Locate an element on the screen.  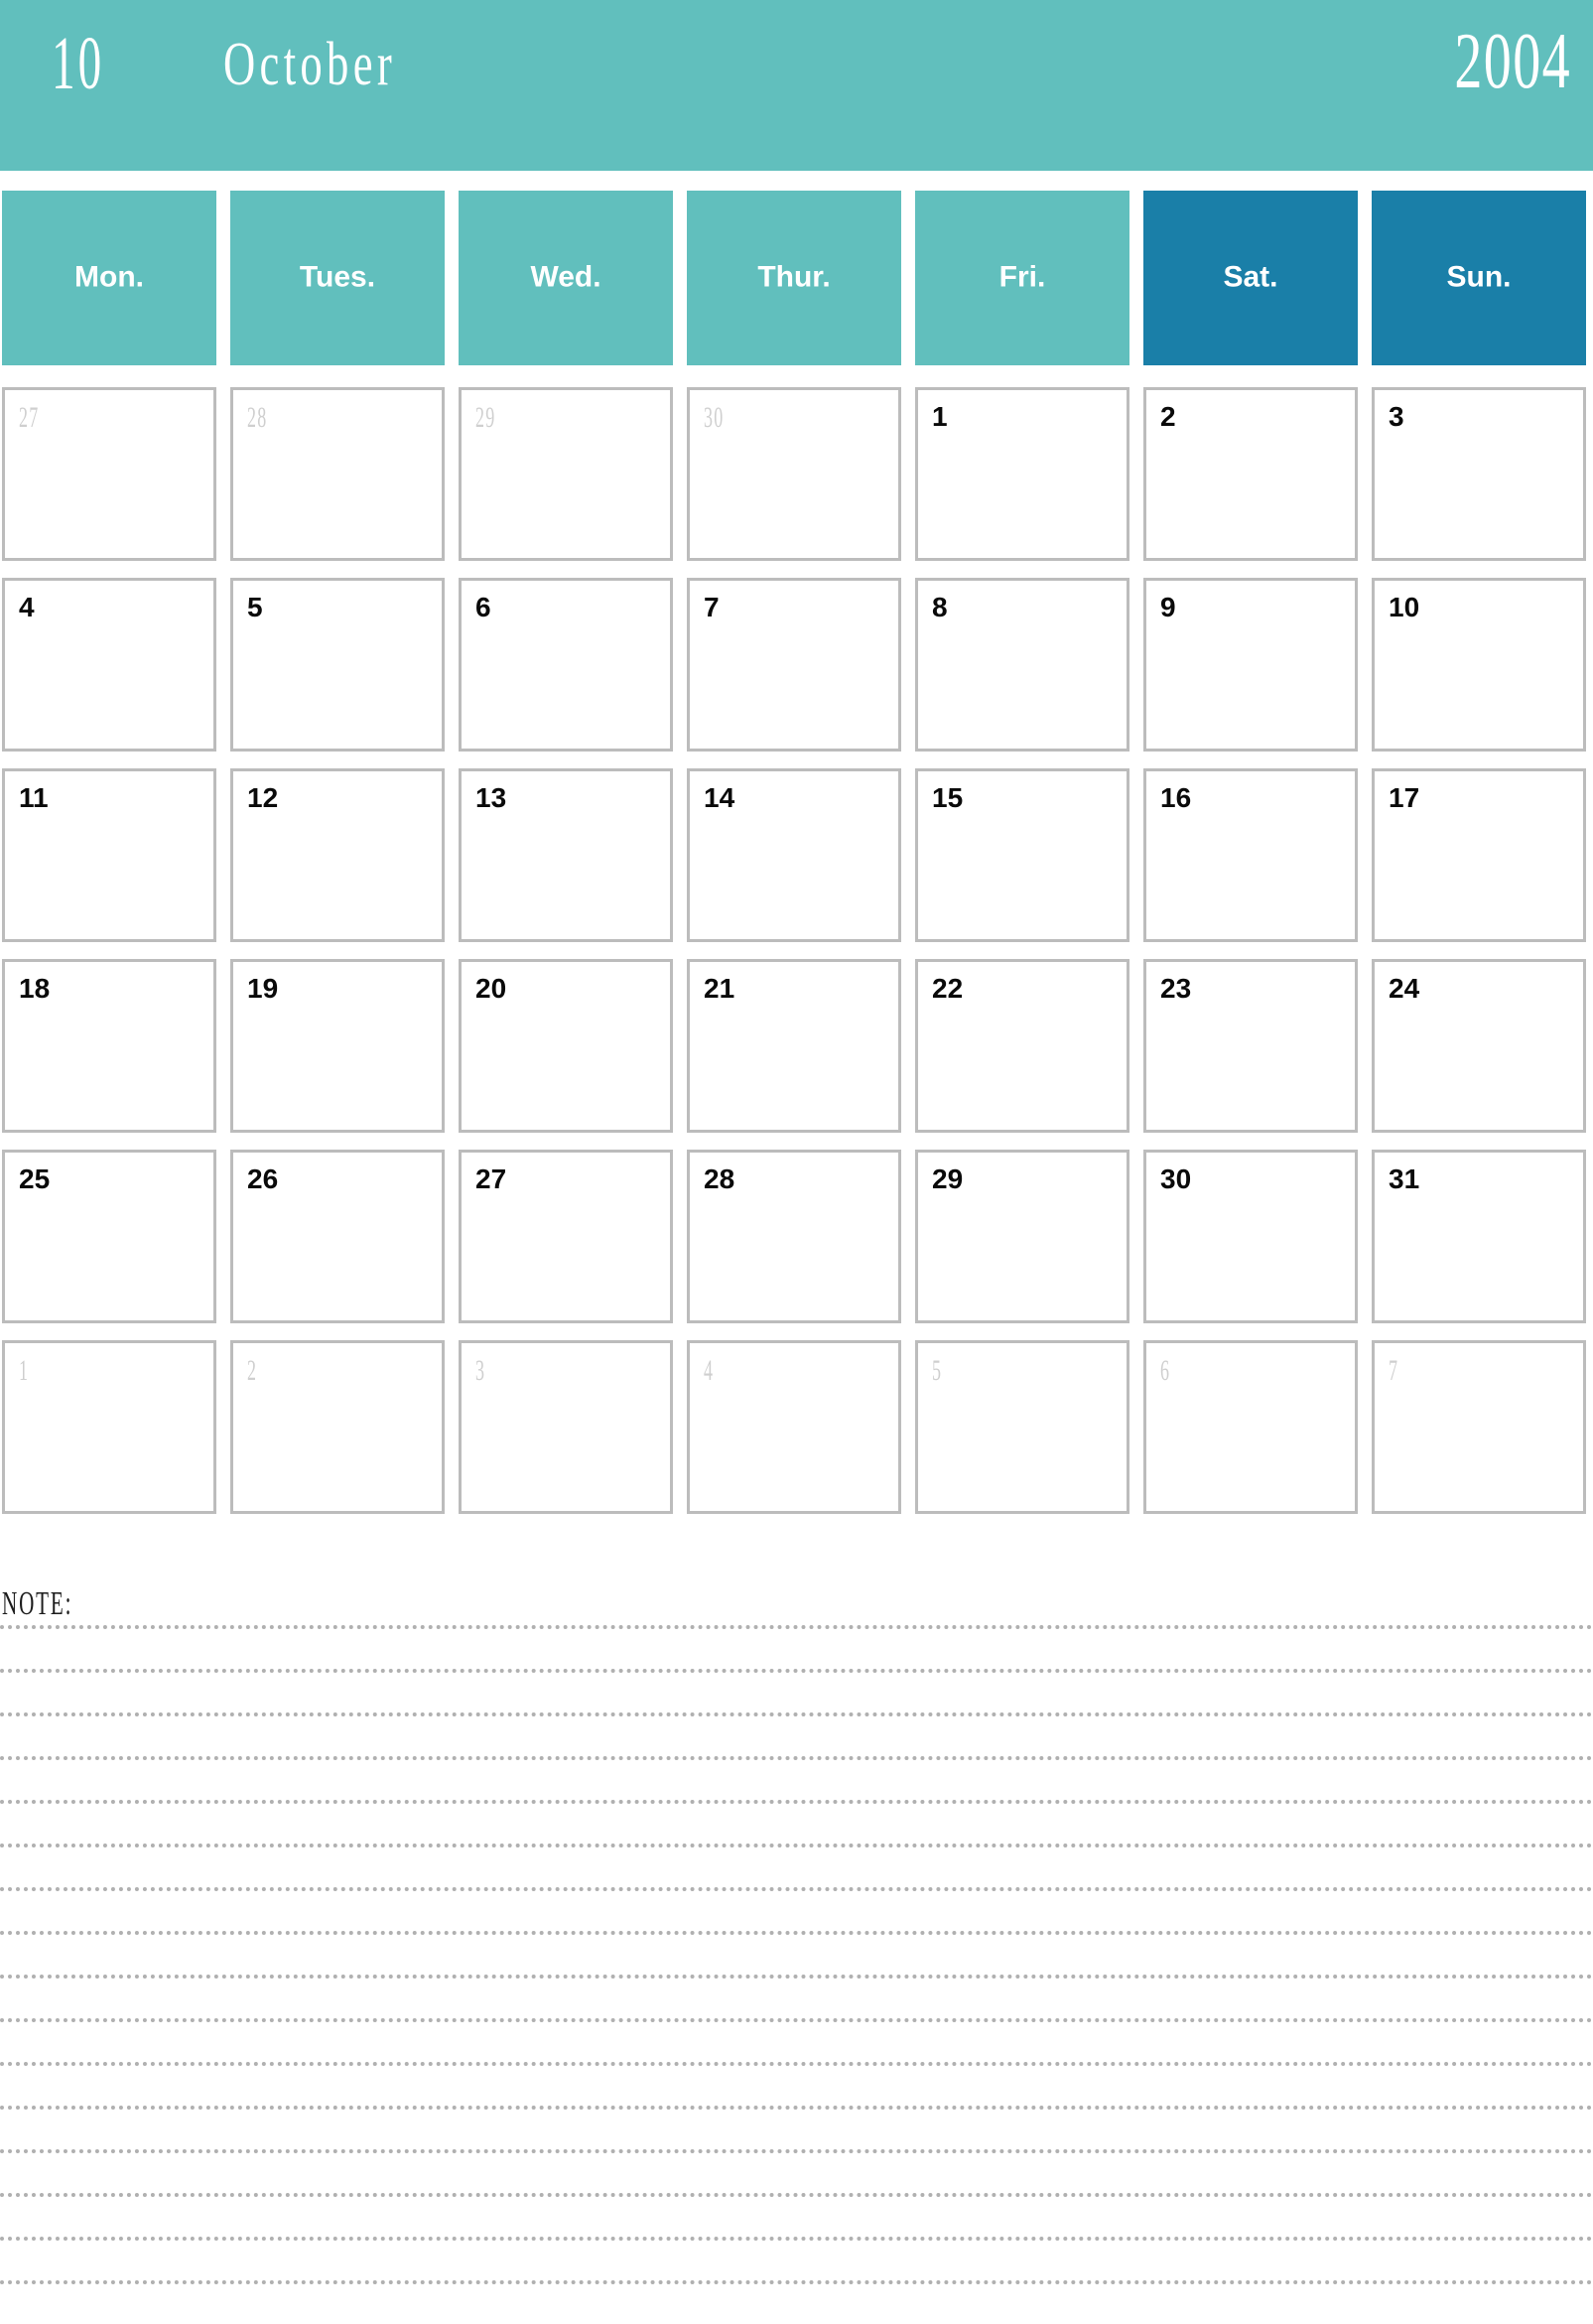
day-cell: 22 is located at coordinates (1022, 1046).